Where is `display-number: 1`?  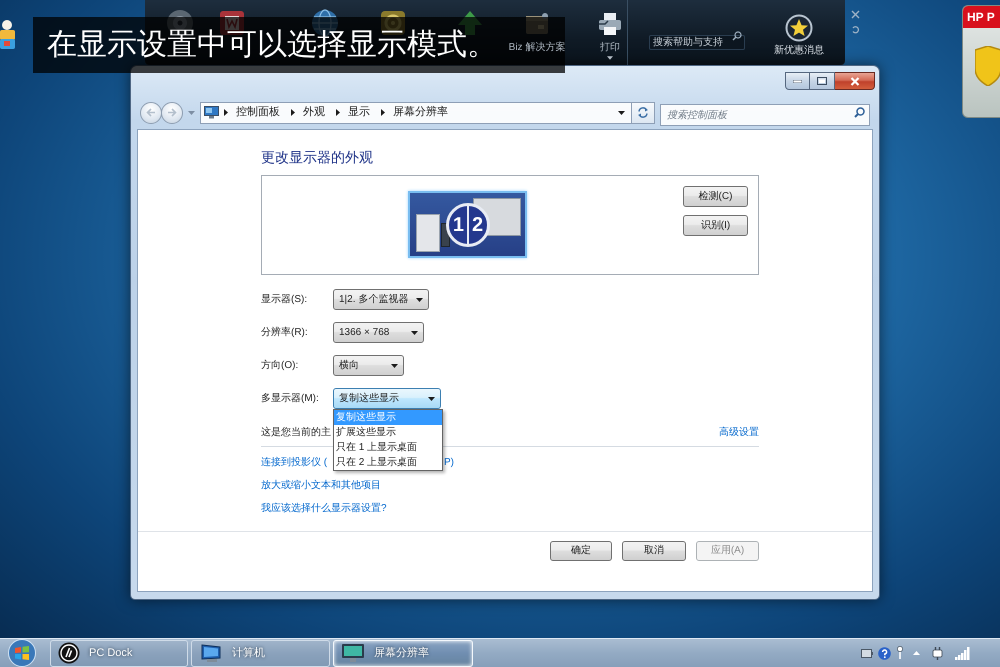
display-number: 1 is located at coordinates (458, 225).